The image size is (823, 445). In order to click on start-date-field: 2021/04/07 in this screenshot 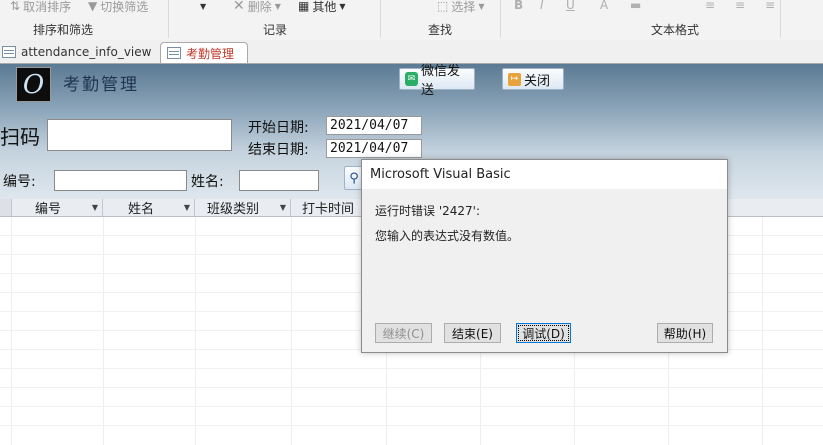, I will do `click(374, 125)`.